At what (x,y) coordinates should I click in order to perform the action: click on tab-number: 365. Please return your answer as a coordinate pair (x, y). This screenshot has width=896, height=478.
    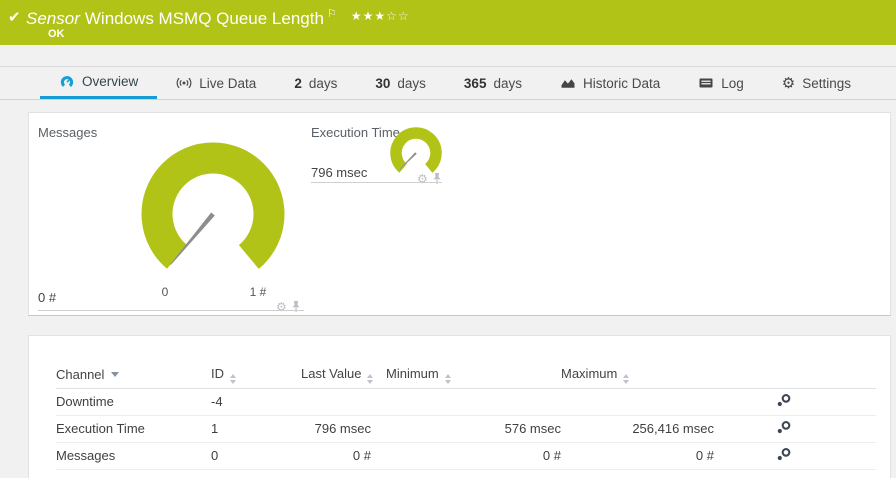
    Looking at the image, I should click on (475, 83).